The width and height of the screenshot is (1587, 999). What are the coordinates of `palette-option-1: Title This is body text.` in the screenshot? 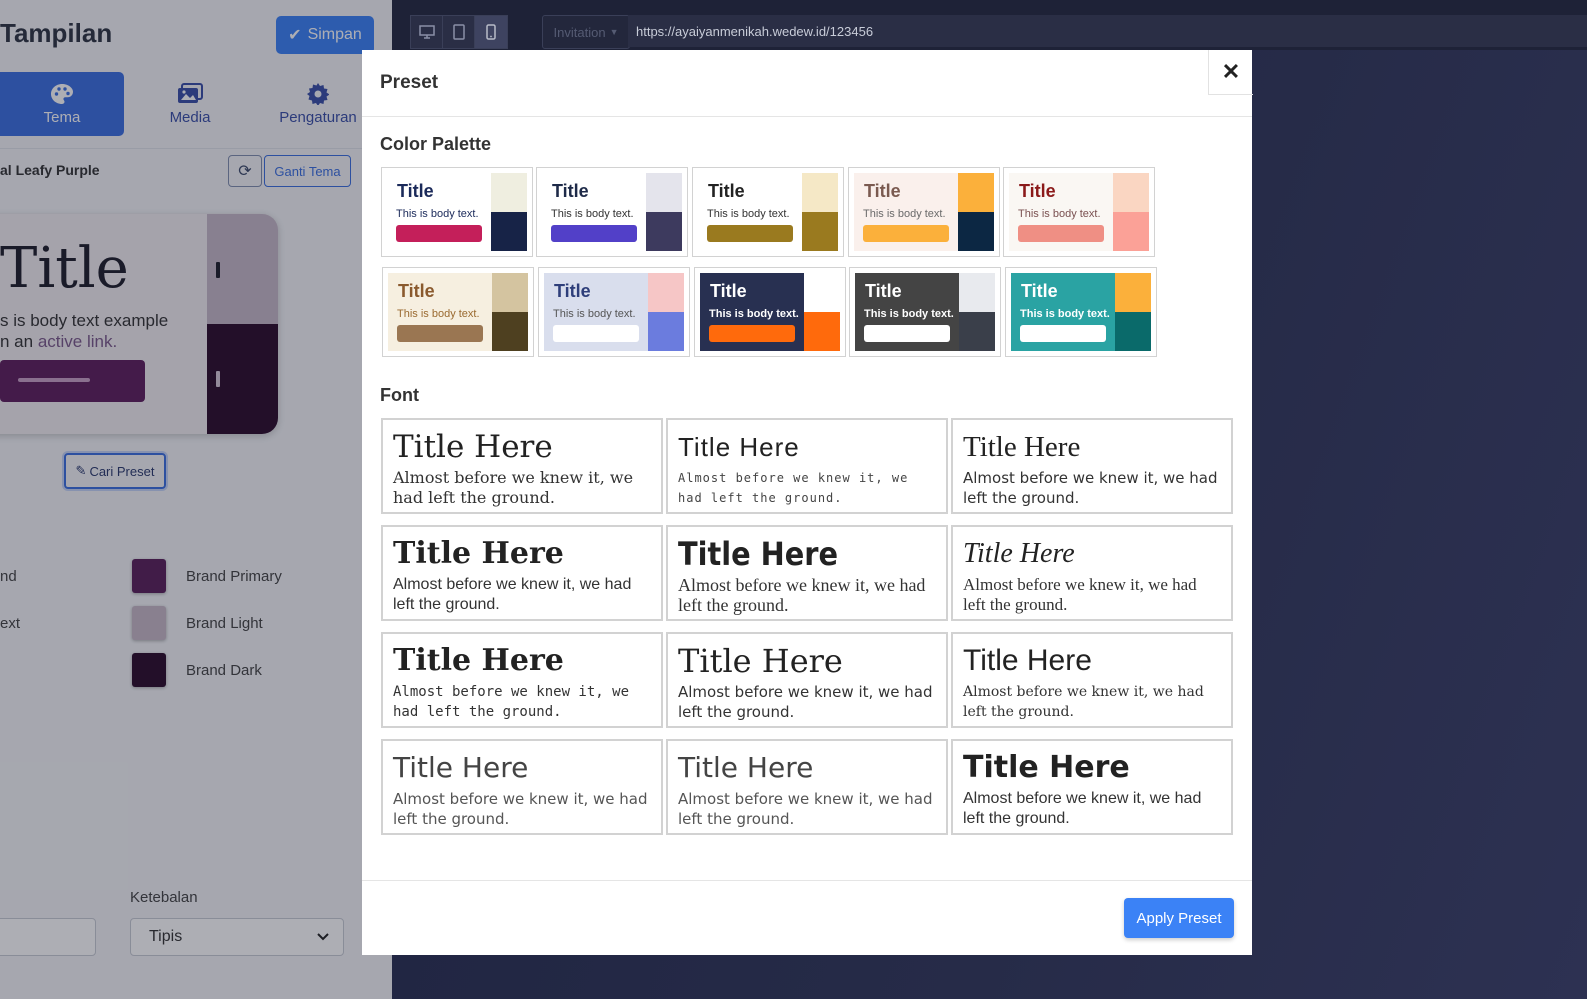 It's located at (457, 212).